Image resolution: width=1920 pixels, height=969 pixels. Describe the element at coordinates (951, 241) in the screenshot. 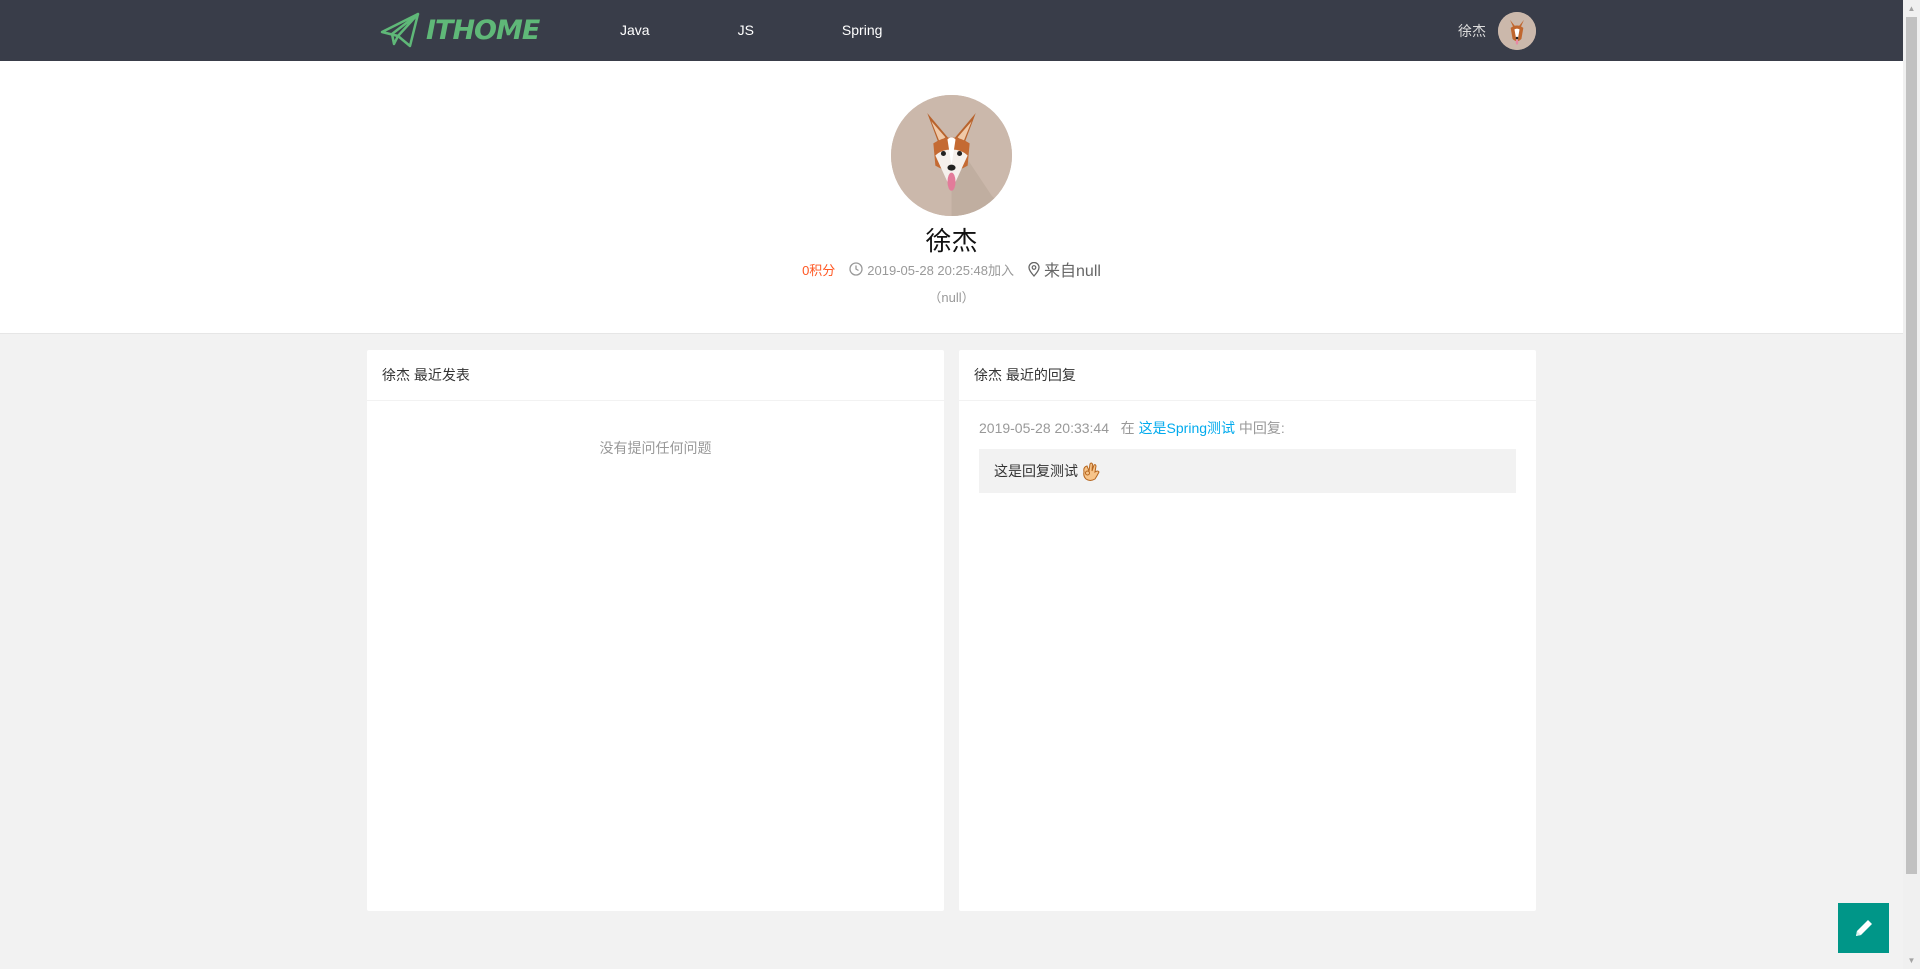

I see `profile-name: 徐杰` at that location.